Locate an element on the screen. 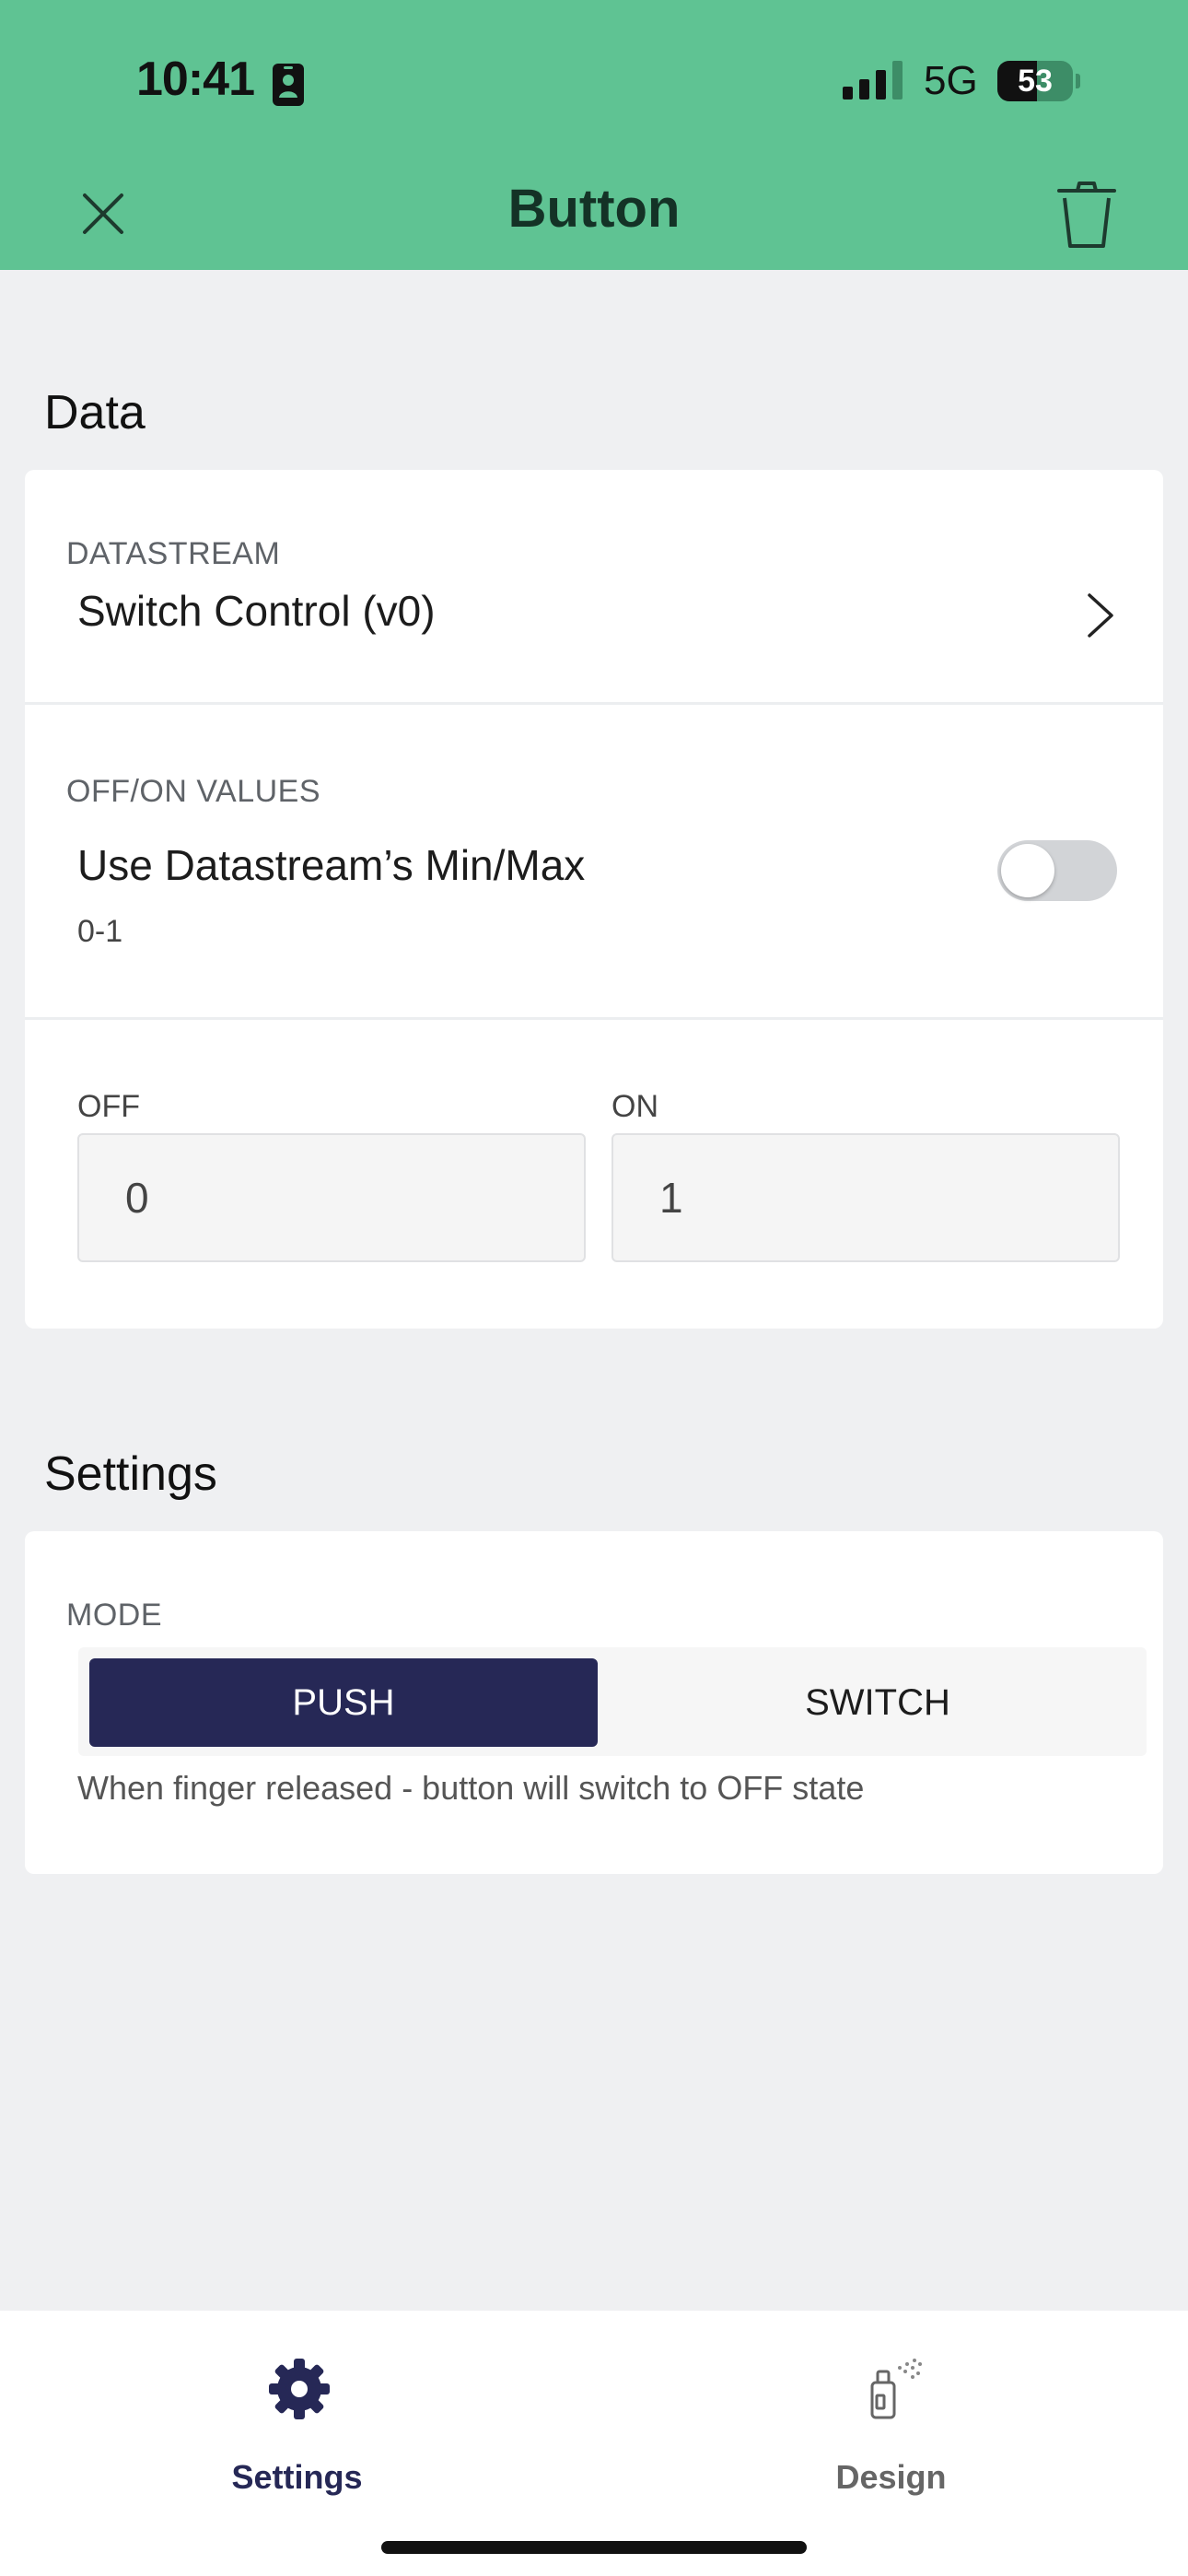 The width and height of the screenshot is (1188, 2576). settings-section-title: Settings is located at coordinates (130, 1474).